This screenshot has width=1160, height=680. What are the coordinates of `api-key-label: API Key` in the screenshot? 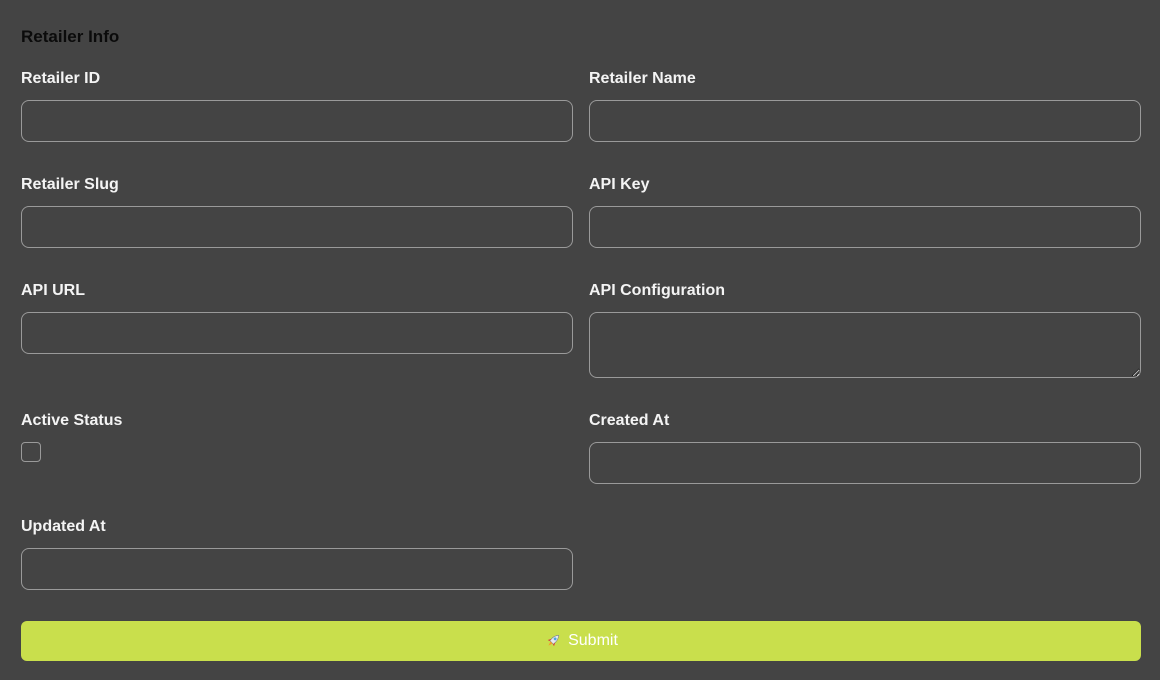 It's located at (619, 184).